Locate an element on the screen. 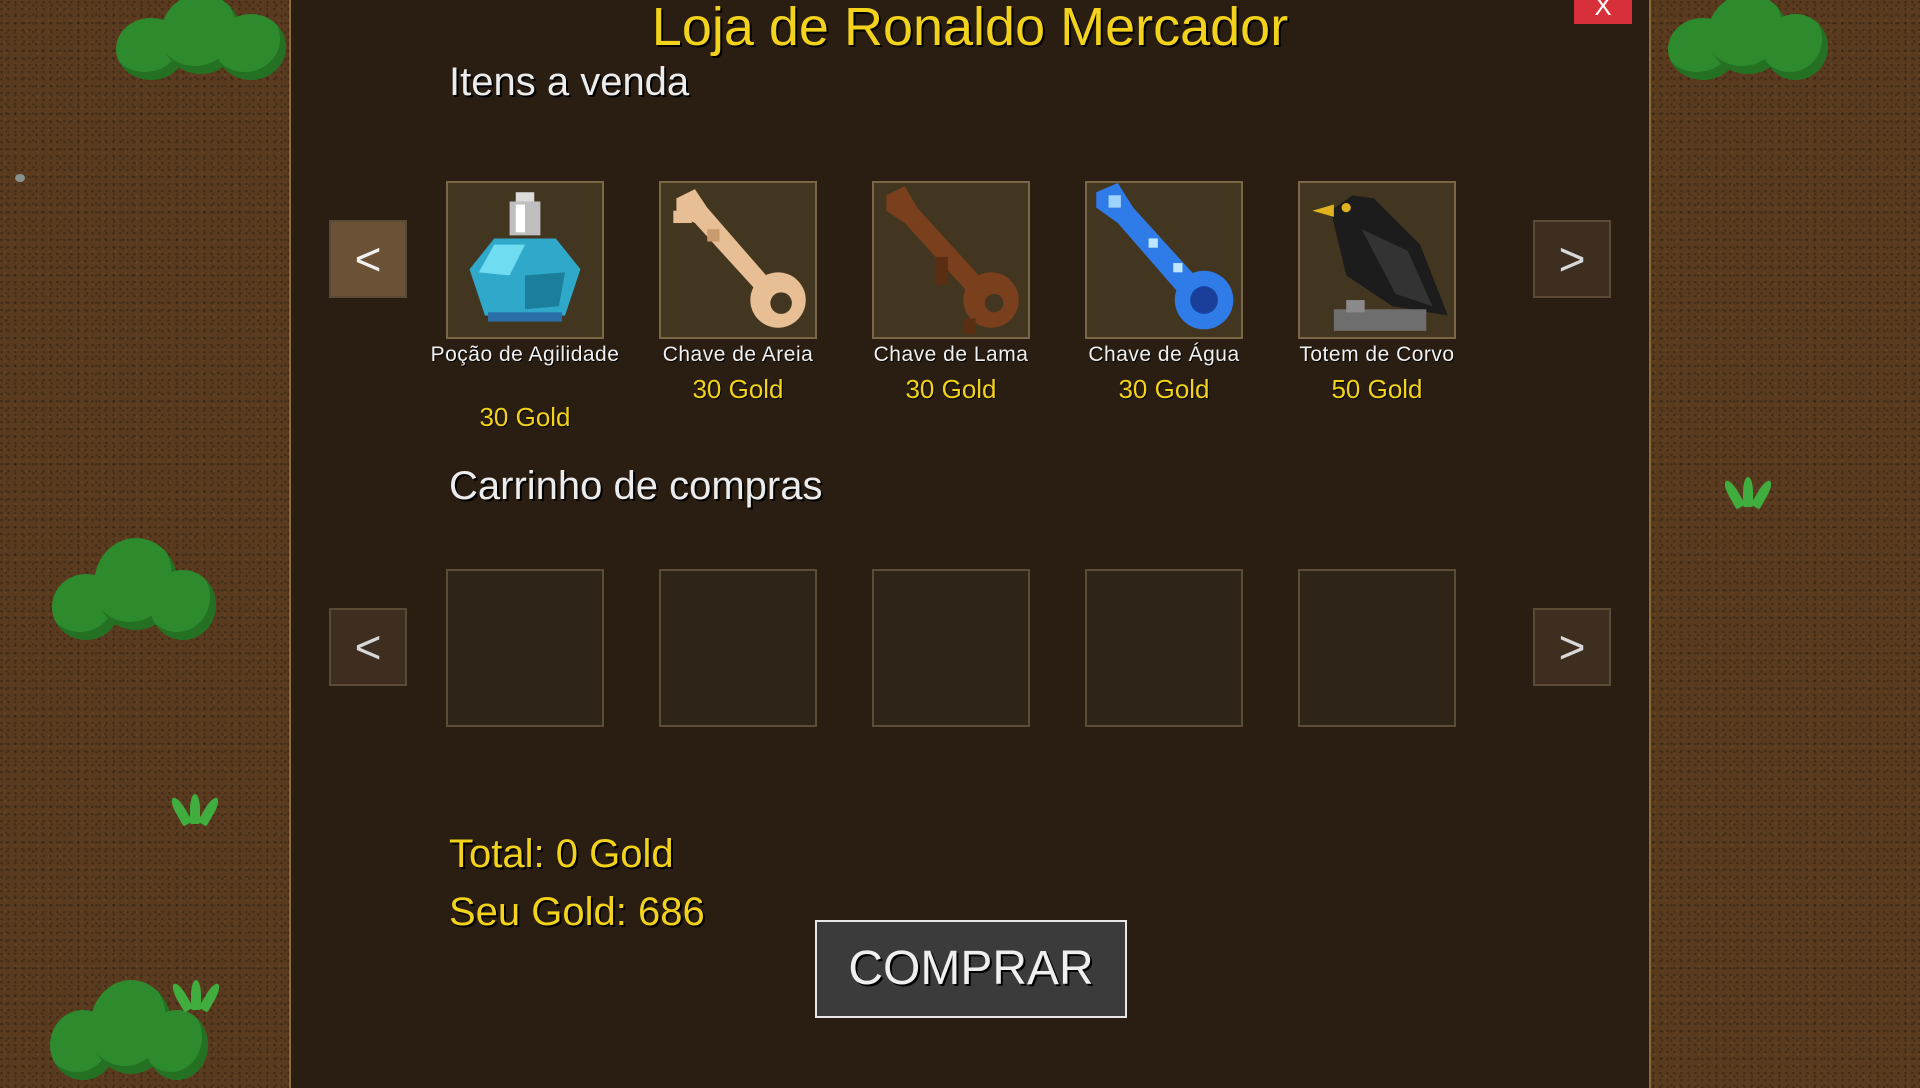  for-sale-prev-button: < is located at coordinates (368, 259).